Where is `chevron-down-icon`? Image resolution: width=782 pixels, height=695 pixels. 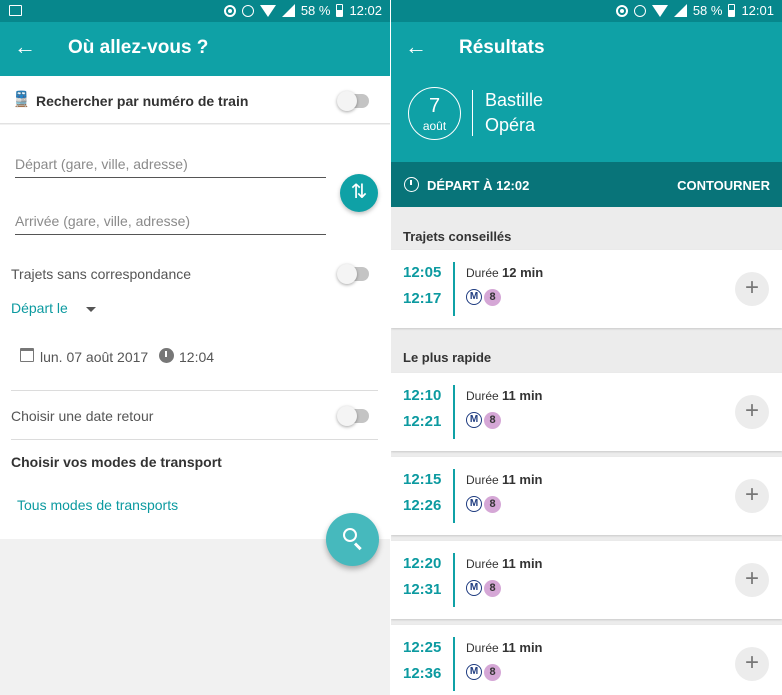
chevron-down-icon is located at coordinates (91, 309).